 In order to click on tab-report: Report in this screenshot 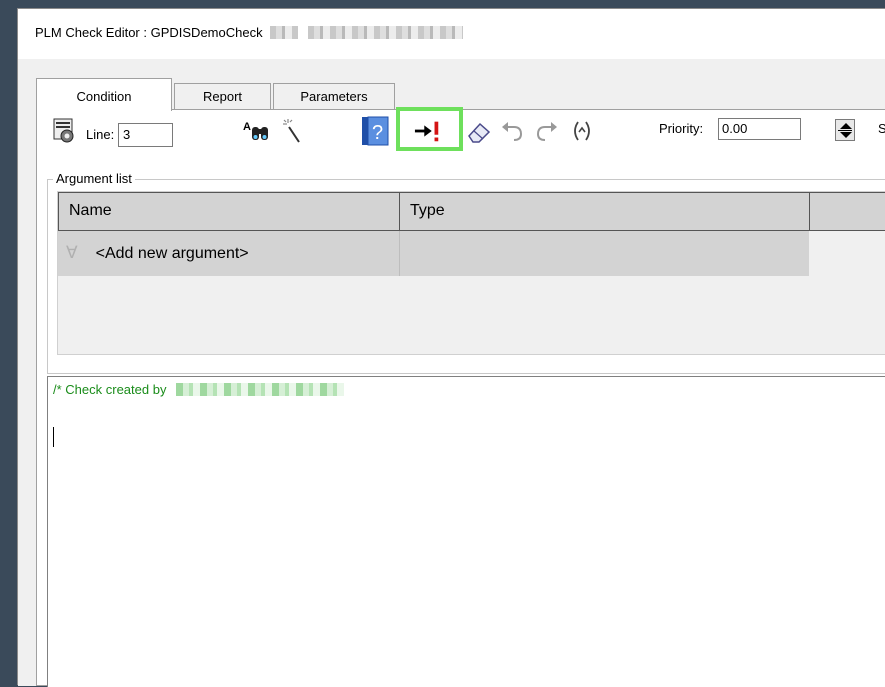, I will do `click(222, 96)`.